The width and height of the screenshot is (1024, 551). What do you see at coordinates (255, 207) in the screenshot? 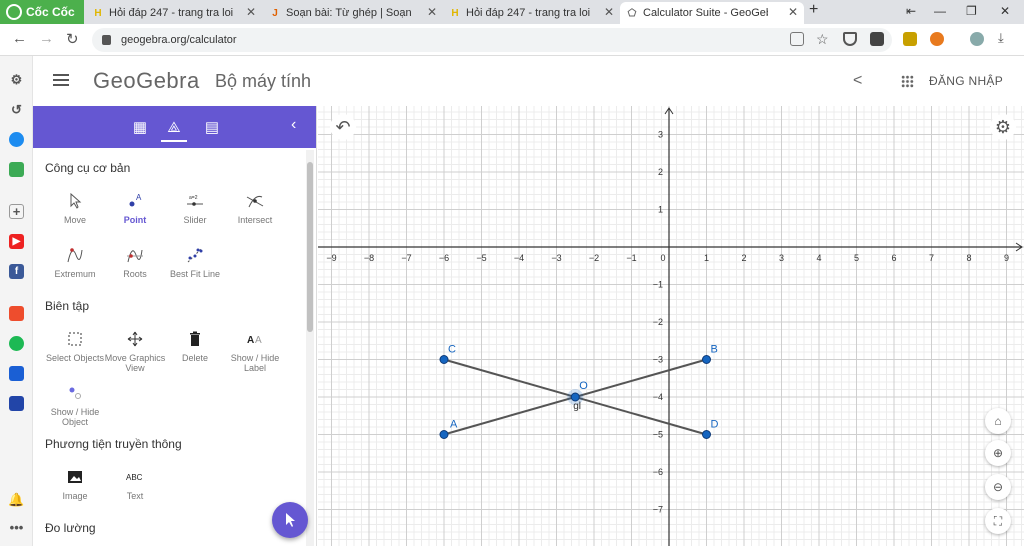
I see `tool-intersect: Intersect` at bounding box center [255, 207].